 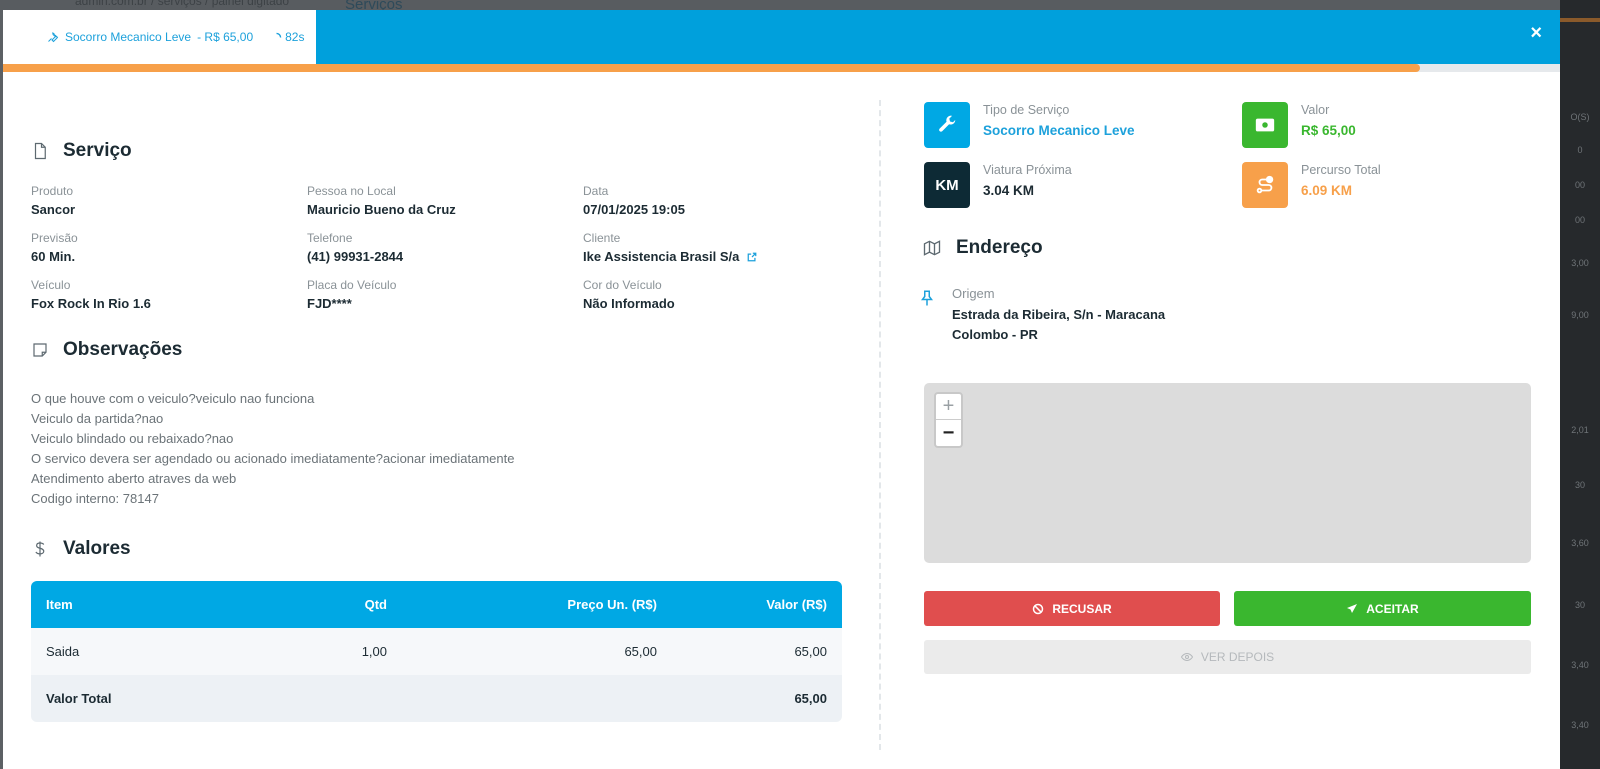 What do you see at coordinates (948, 433) in the screenshot?
I see `zoom-out-button: −` at bounding box center [948, 433].